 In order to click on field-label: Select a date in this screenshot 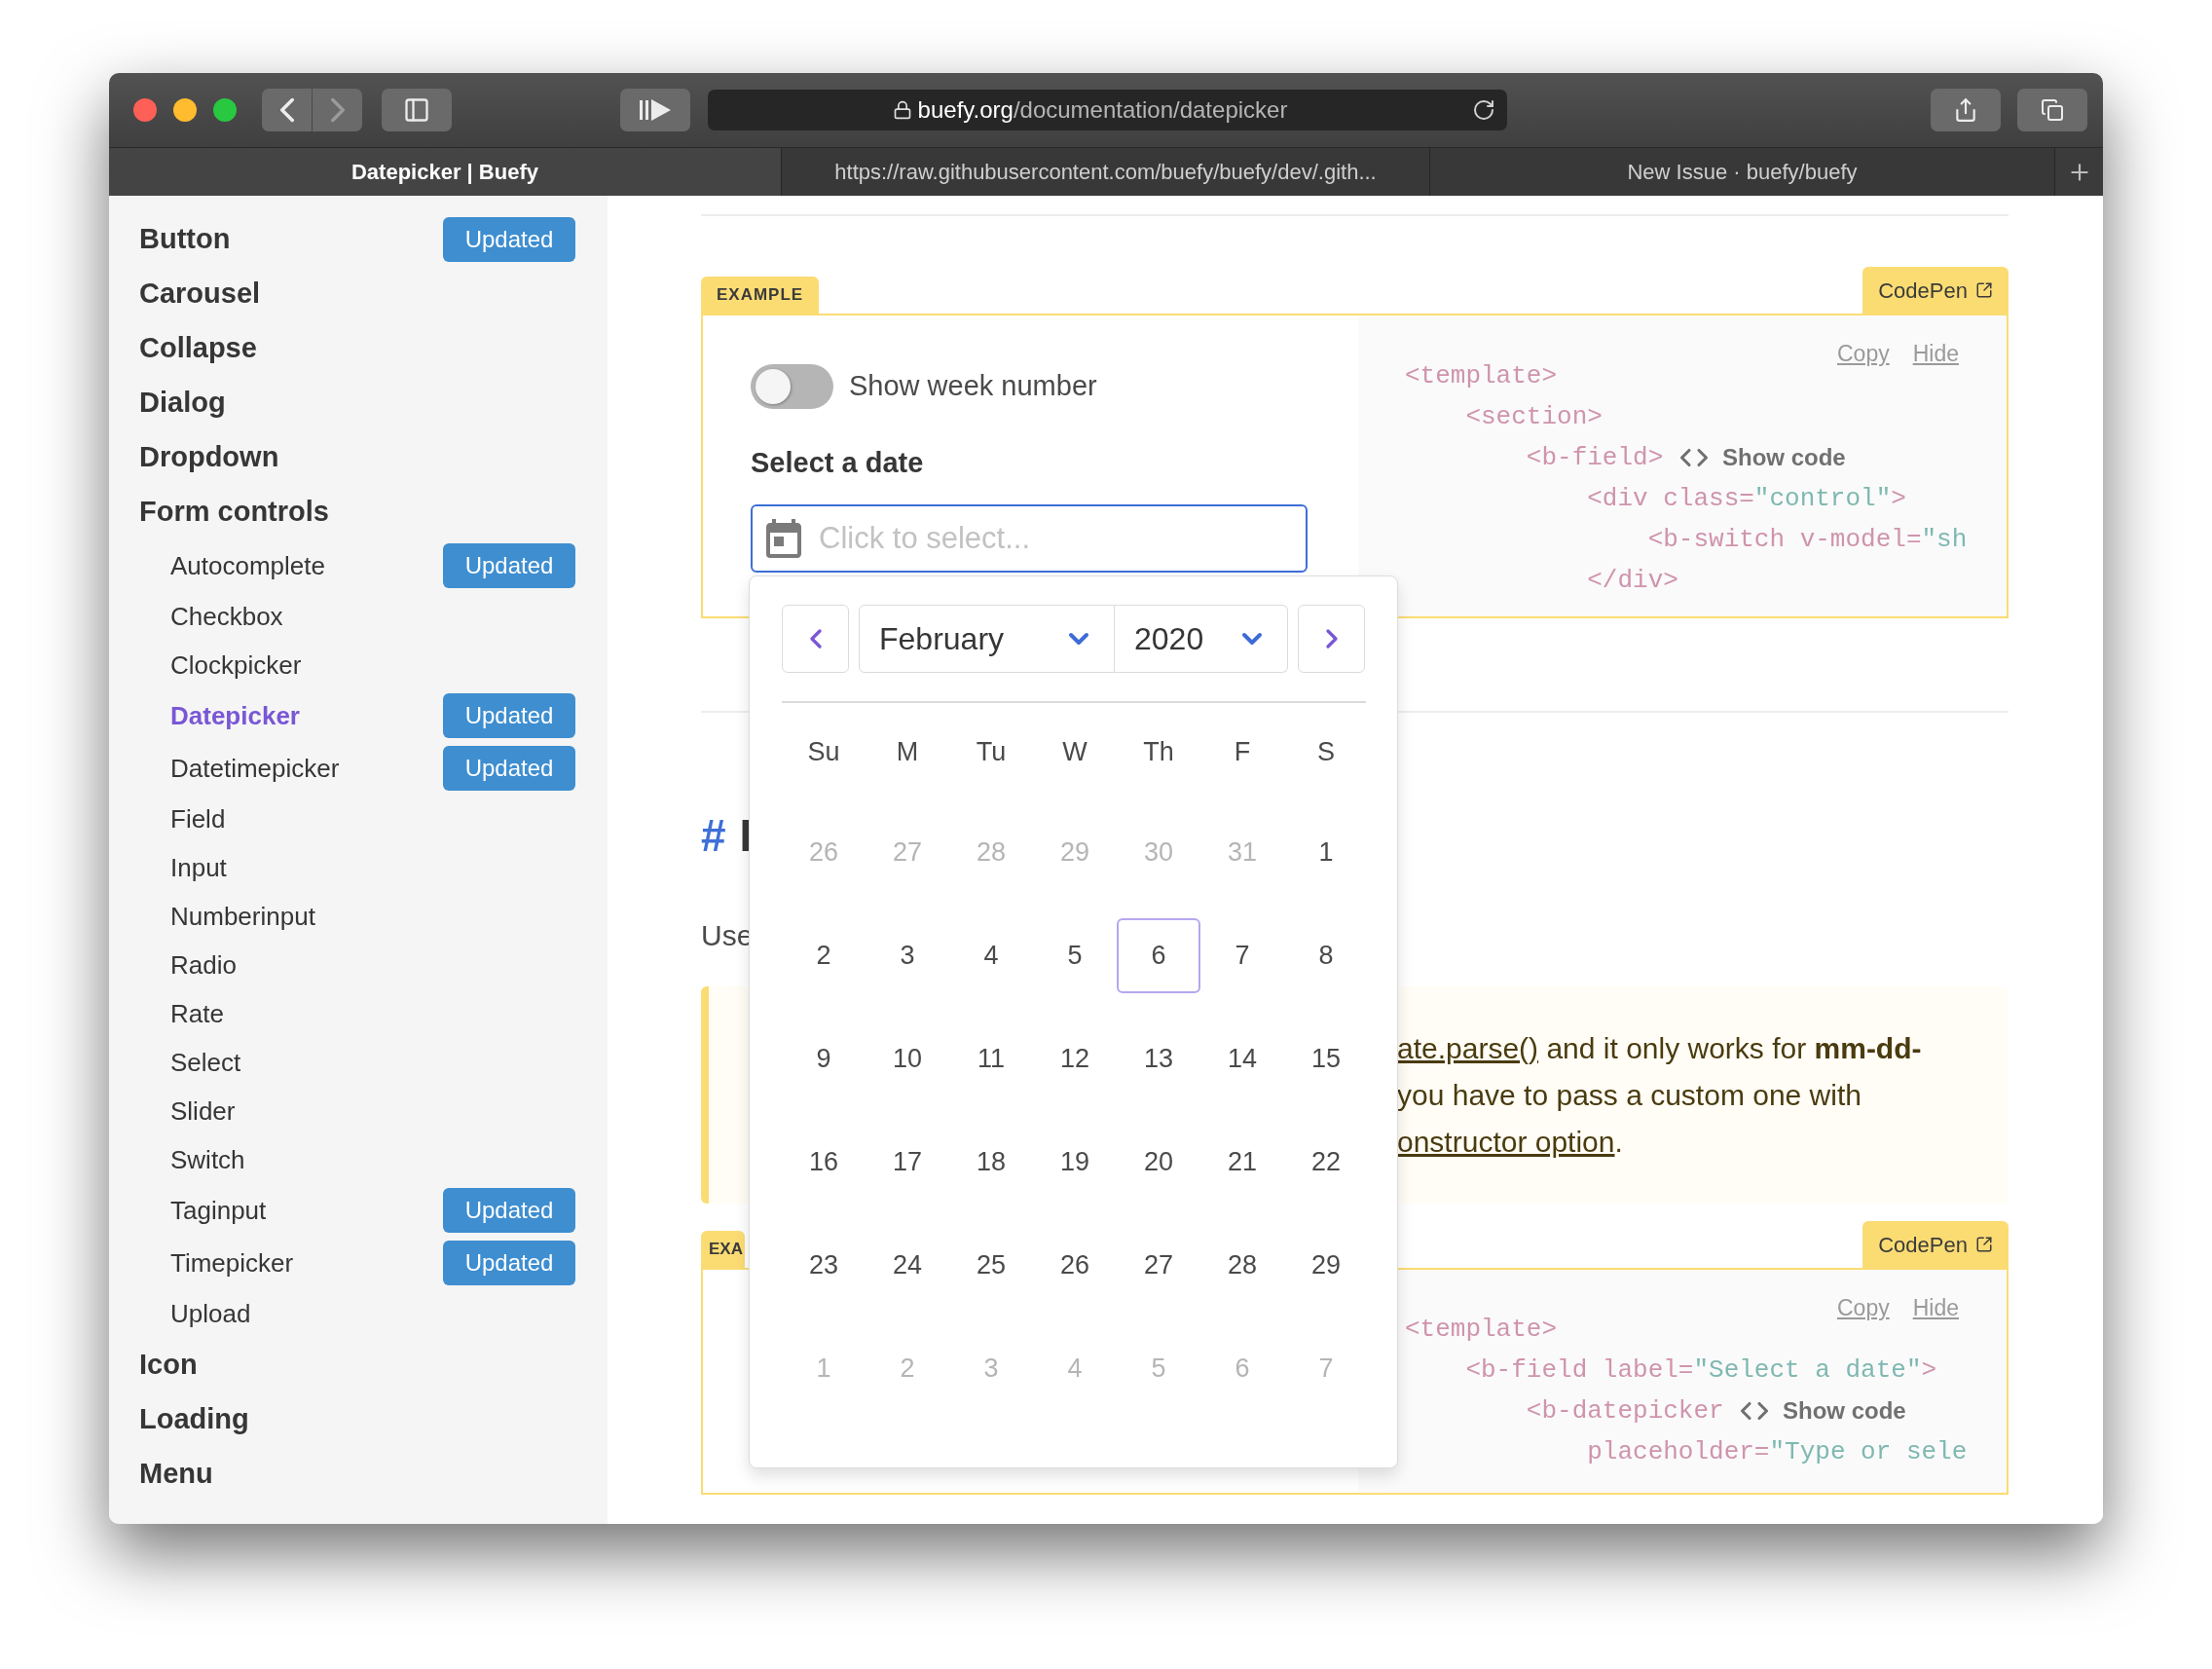, I will do `click(838, 463)`.